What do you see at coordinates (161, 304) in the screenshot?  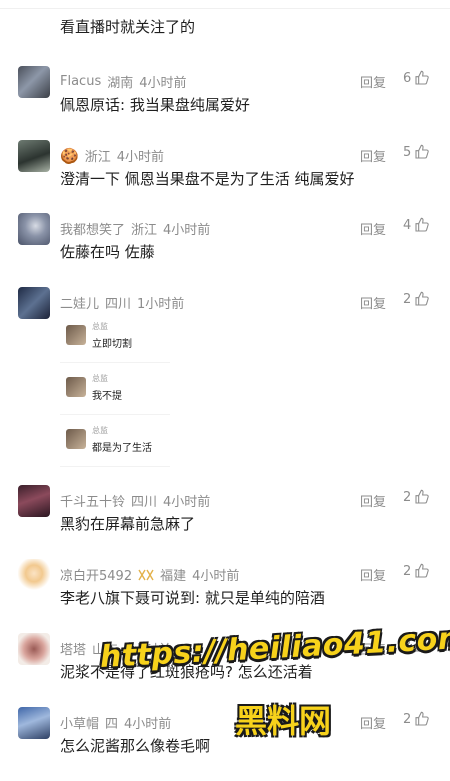 I see `timestamp: 1小时前` at bounding box center [161, 304].